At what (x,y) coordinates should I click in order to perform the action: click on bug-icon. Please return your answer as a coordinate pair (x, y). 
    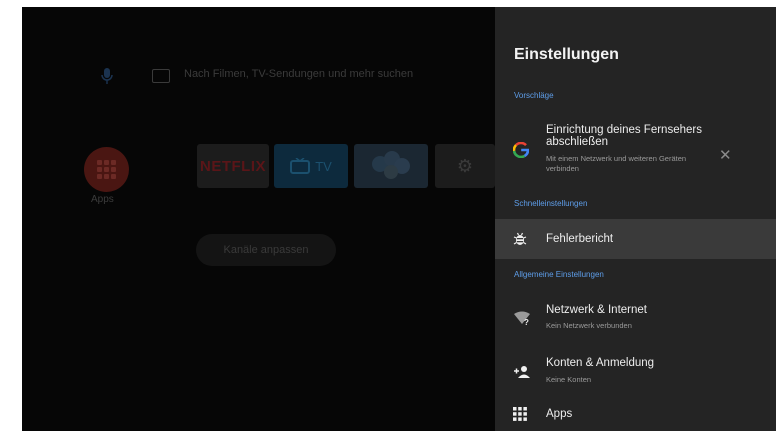
    Looking at the image, I should click on (520, 238).